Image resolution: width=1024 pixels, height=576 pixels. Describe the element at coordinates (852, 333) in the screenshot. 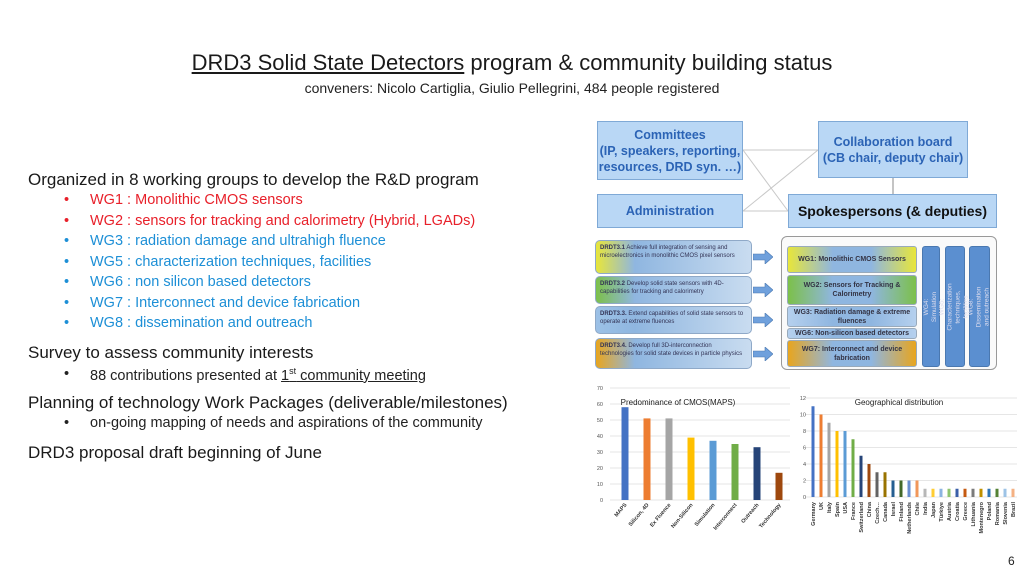

I see `wg-box: WG6: Non-silicon based detectors` at that location.